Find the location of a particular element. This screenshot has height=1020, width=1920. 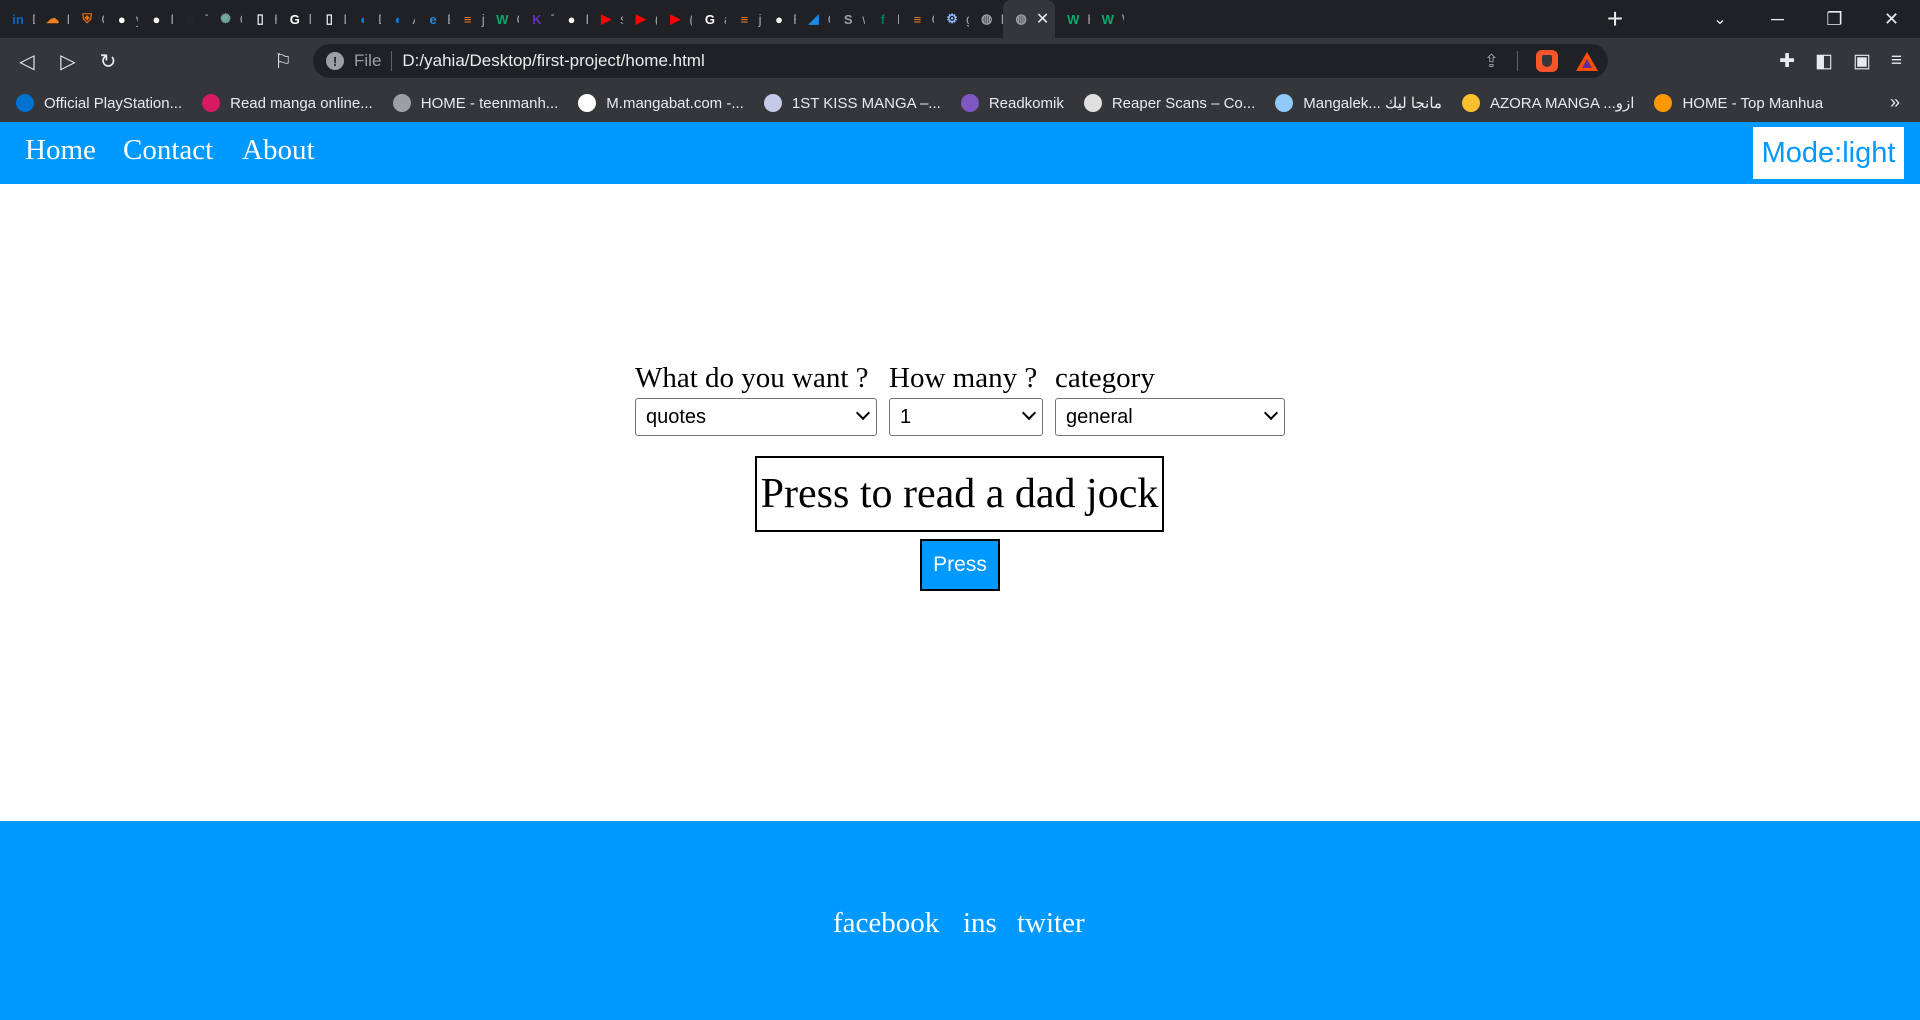

share-icon: ⇪ is located at coordinates (1491, 61).